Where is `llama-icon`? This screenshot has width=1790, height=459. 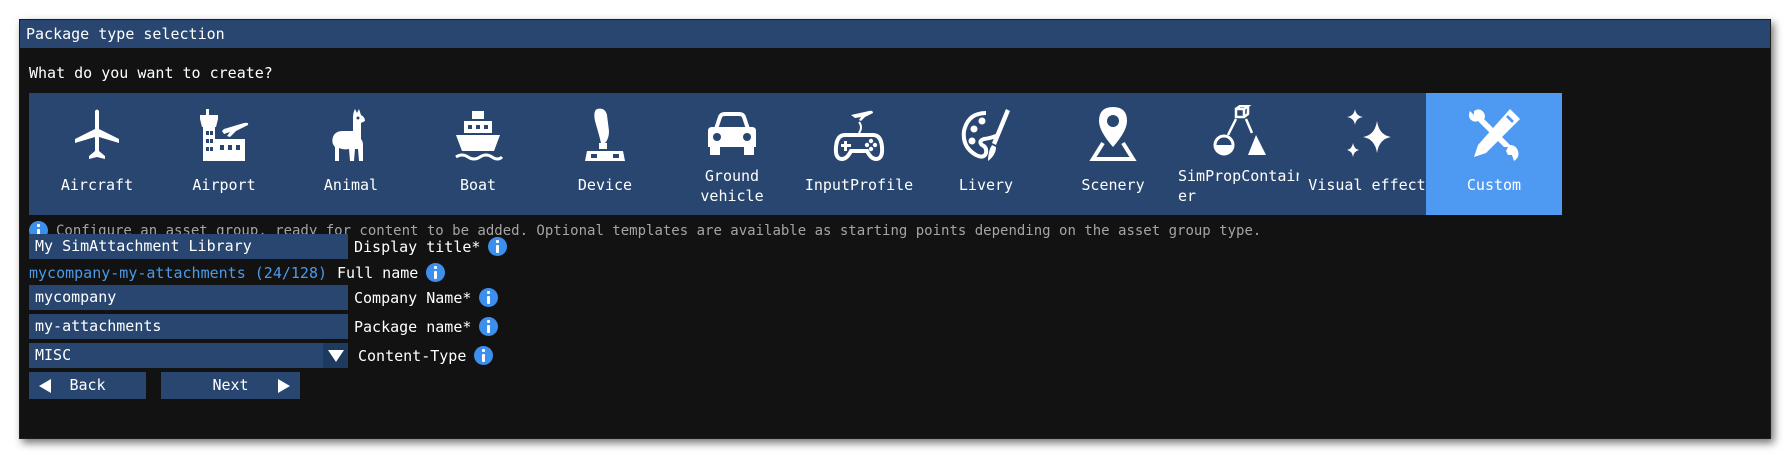 llama-icon is located at coordinates (348, 135).